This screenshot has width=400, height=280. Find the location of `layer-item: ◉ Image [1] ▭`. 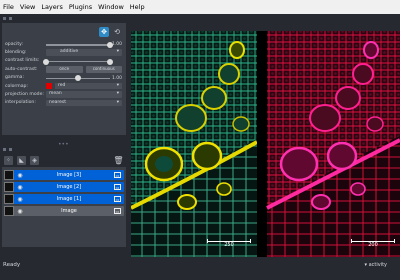

layer-item: ◉ Image [1] ▭ is located at coordinates (64, 199).